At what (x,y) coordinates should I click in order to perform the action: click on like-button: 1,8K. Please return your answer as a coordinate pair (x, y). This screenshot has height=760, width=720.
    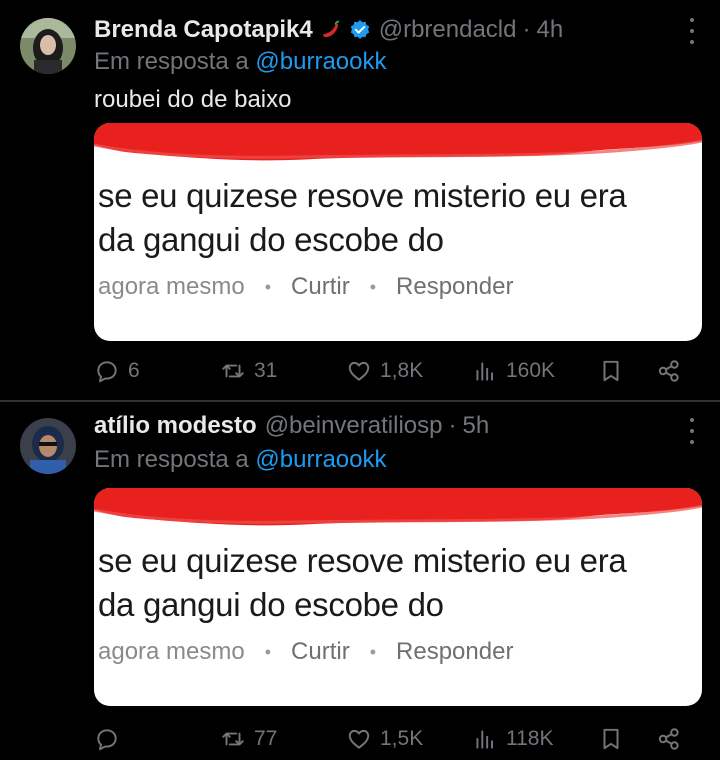
    Looking at the image, I should click on (384, 371).